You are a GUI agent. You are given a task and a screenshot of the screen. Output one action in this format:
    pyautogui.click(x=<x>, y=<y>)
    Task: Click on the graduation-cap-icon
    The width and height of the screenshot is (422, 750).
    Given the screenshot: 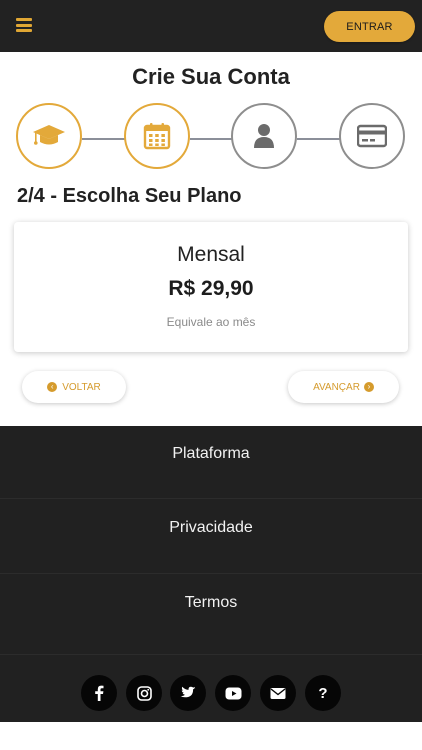 What is the action you would take?
    pyautogui.click(x=49, y=135)
    